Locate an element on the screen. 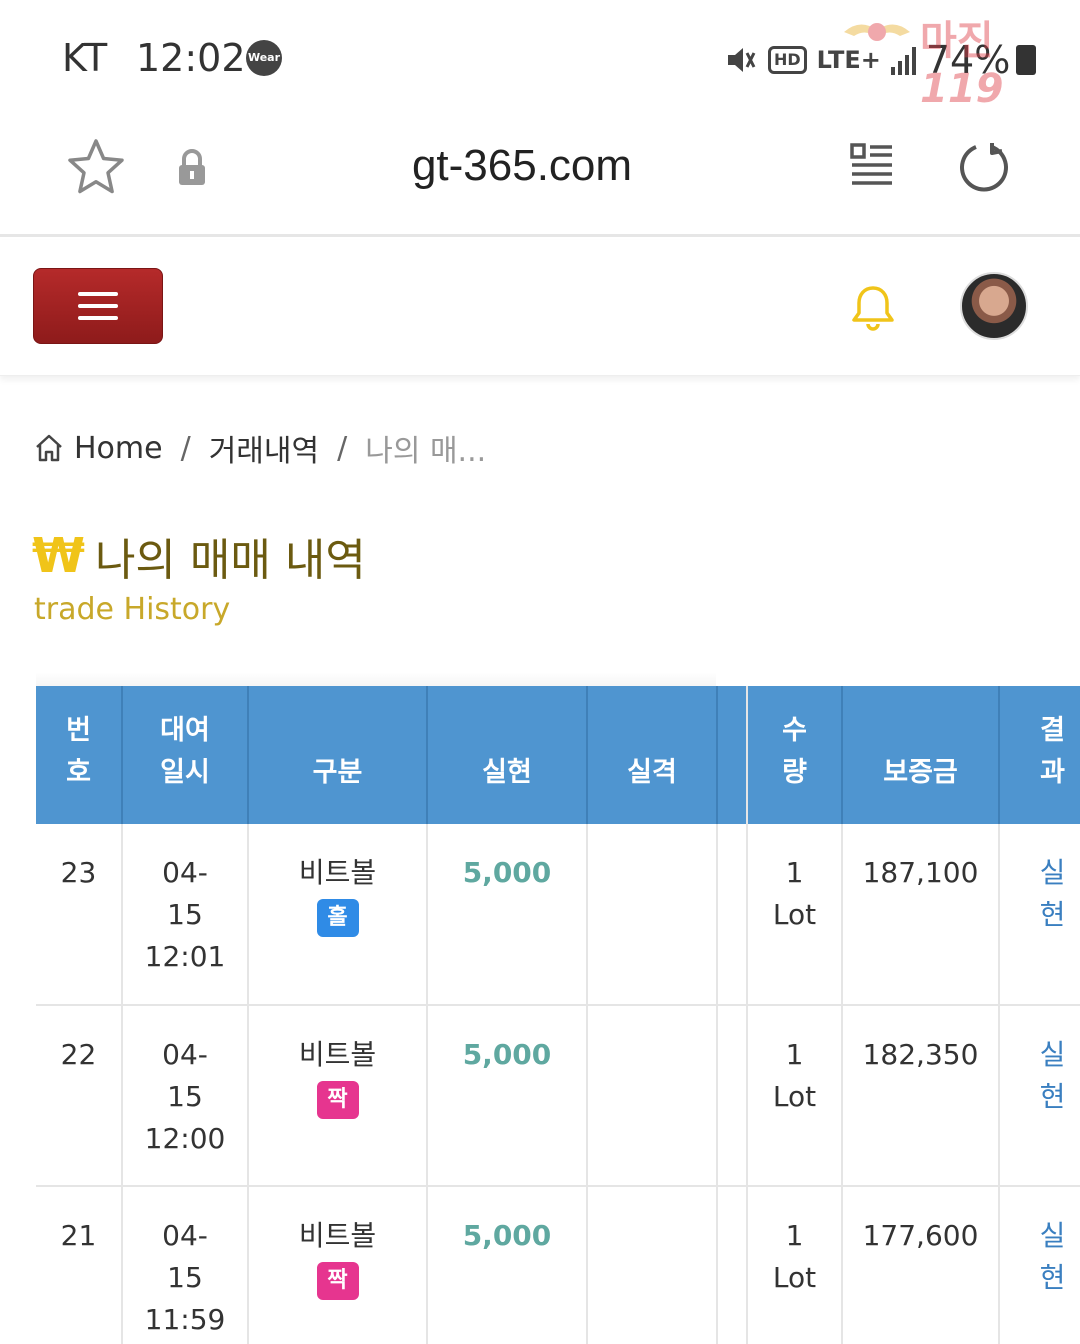  cell-deposit: 182,350 is located at coordinates (921, 1096).